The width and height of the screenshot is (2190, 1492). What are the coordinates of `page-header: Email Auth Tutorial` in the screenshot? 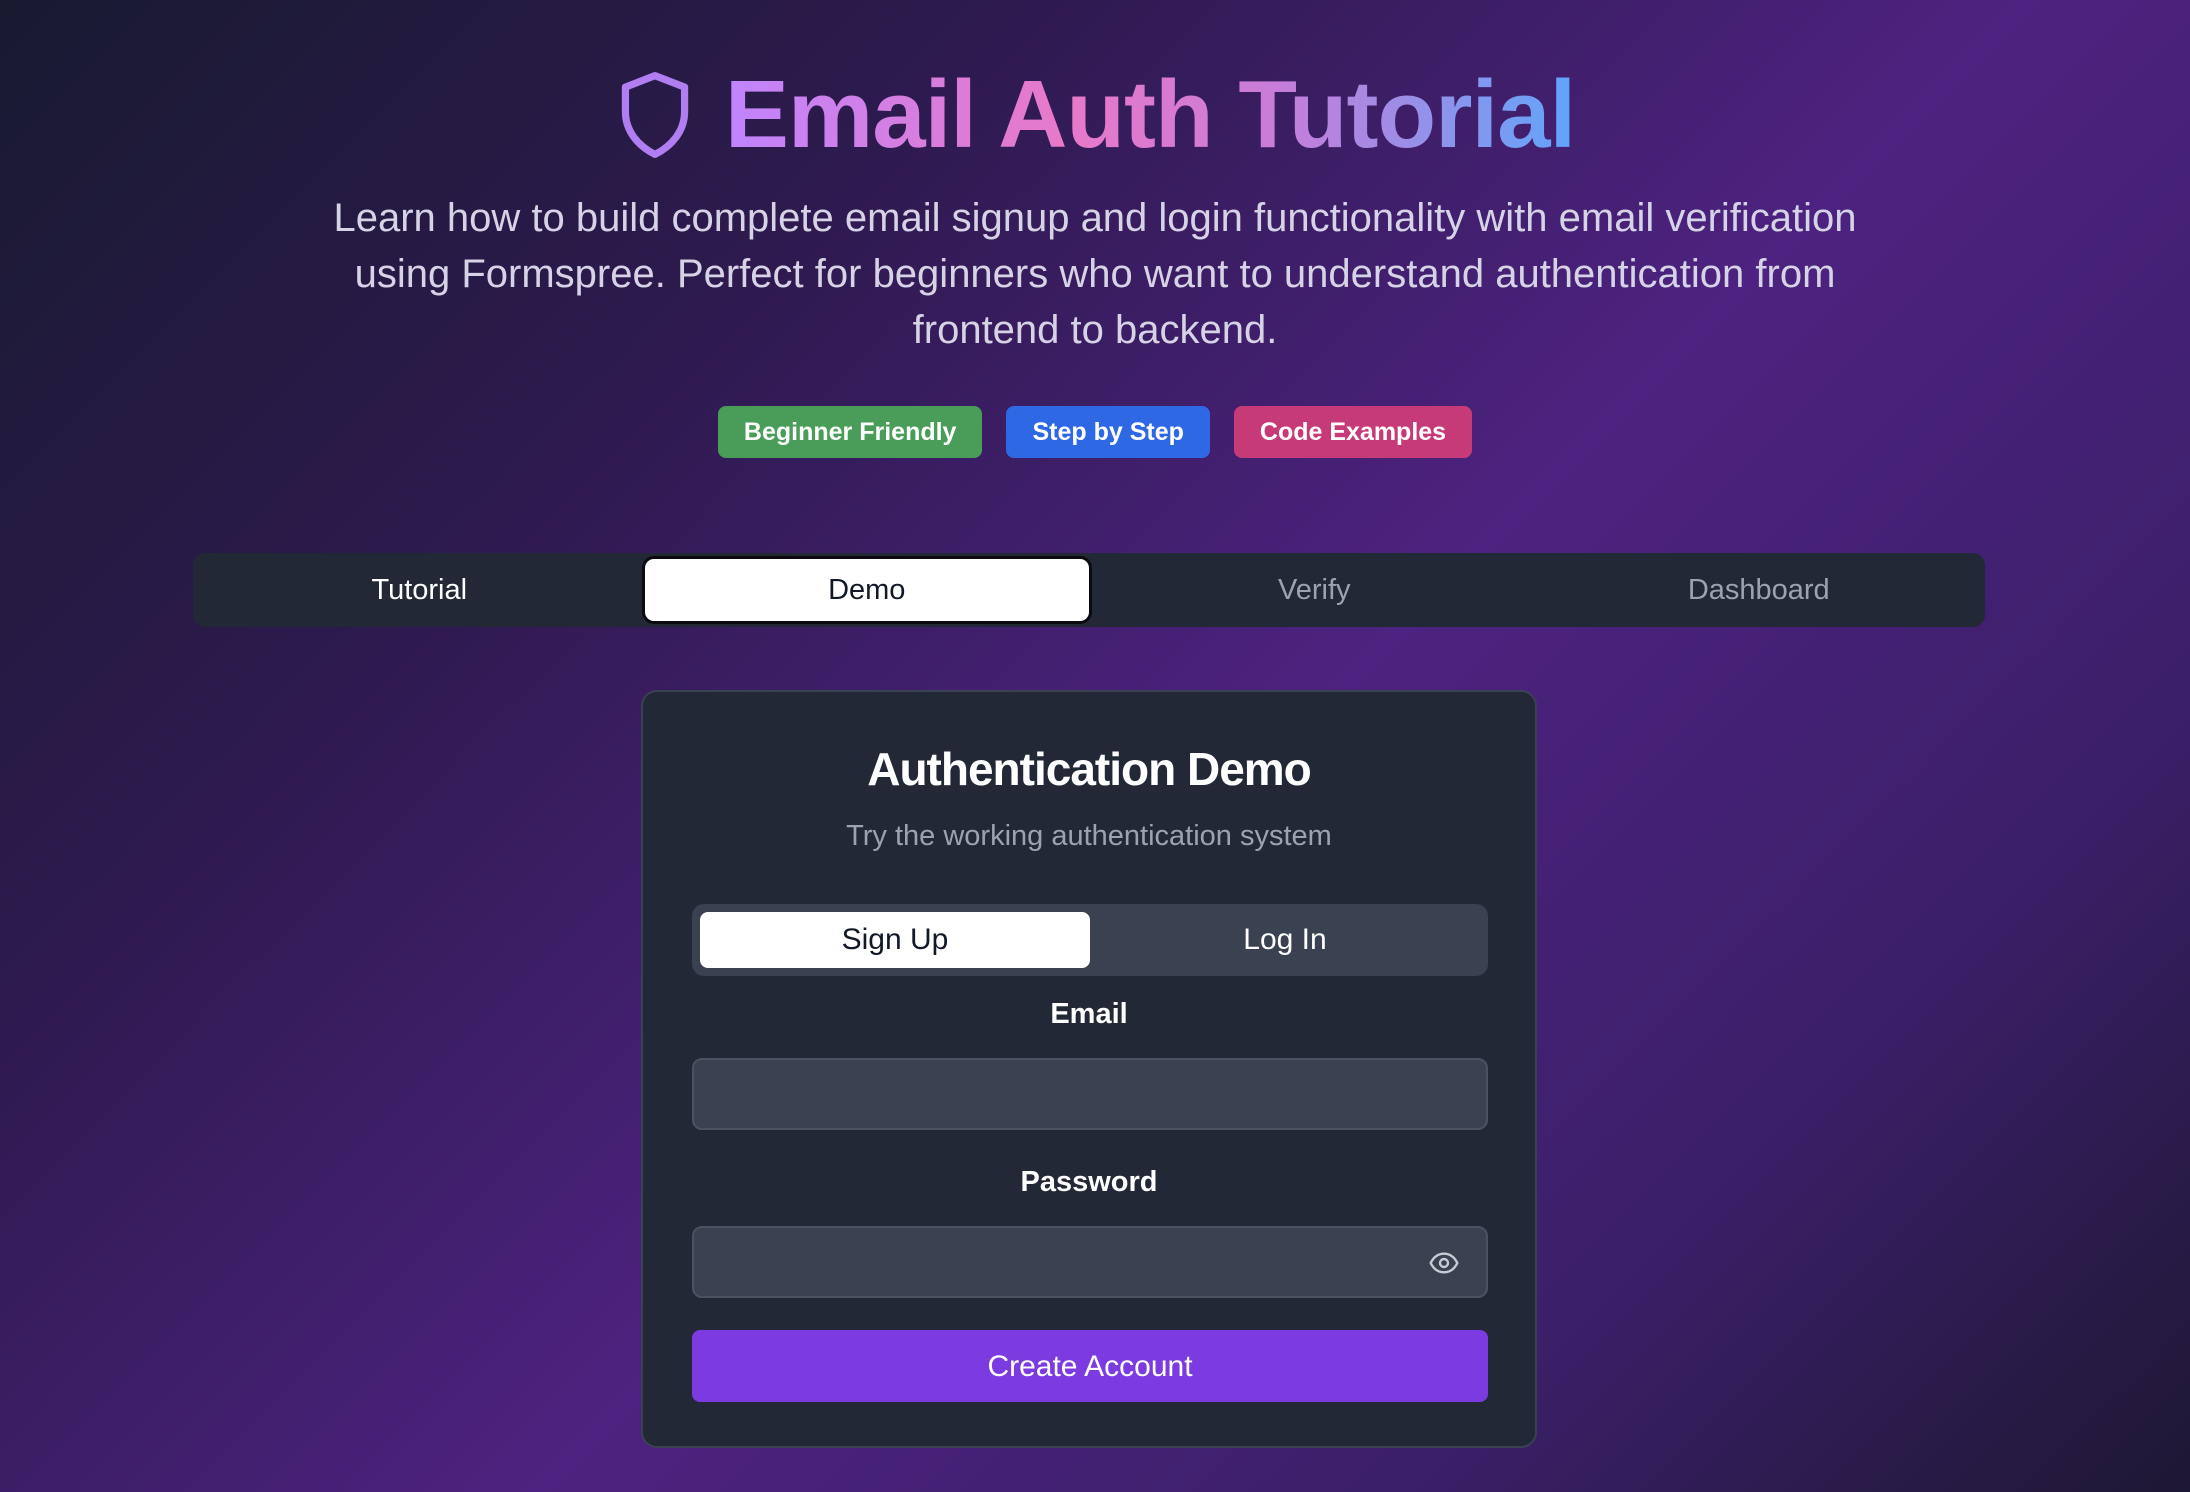 It's located at (1095, 115).